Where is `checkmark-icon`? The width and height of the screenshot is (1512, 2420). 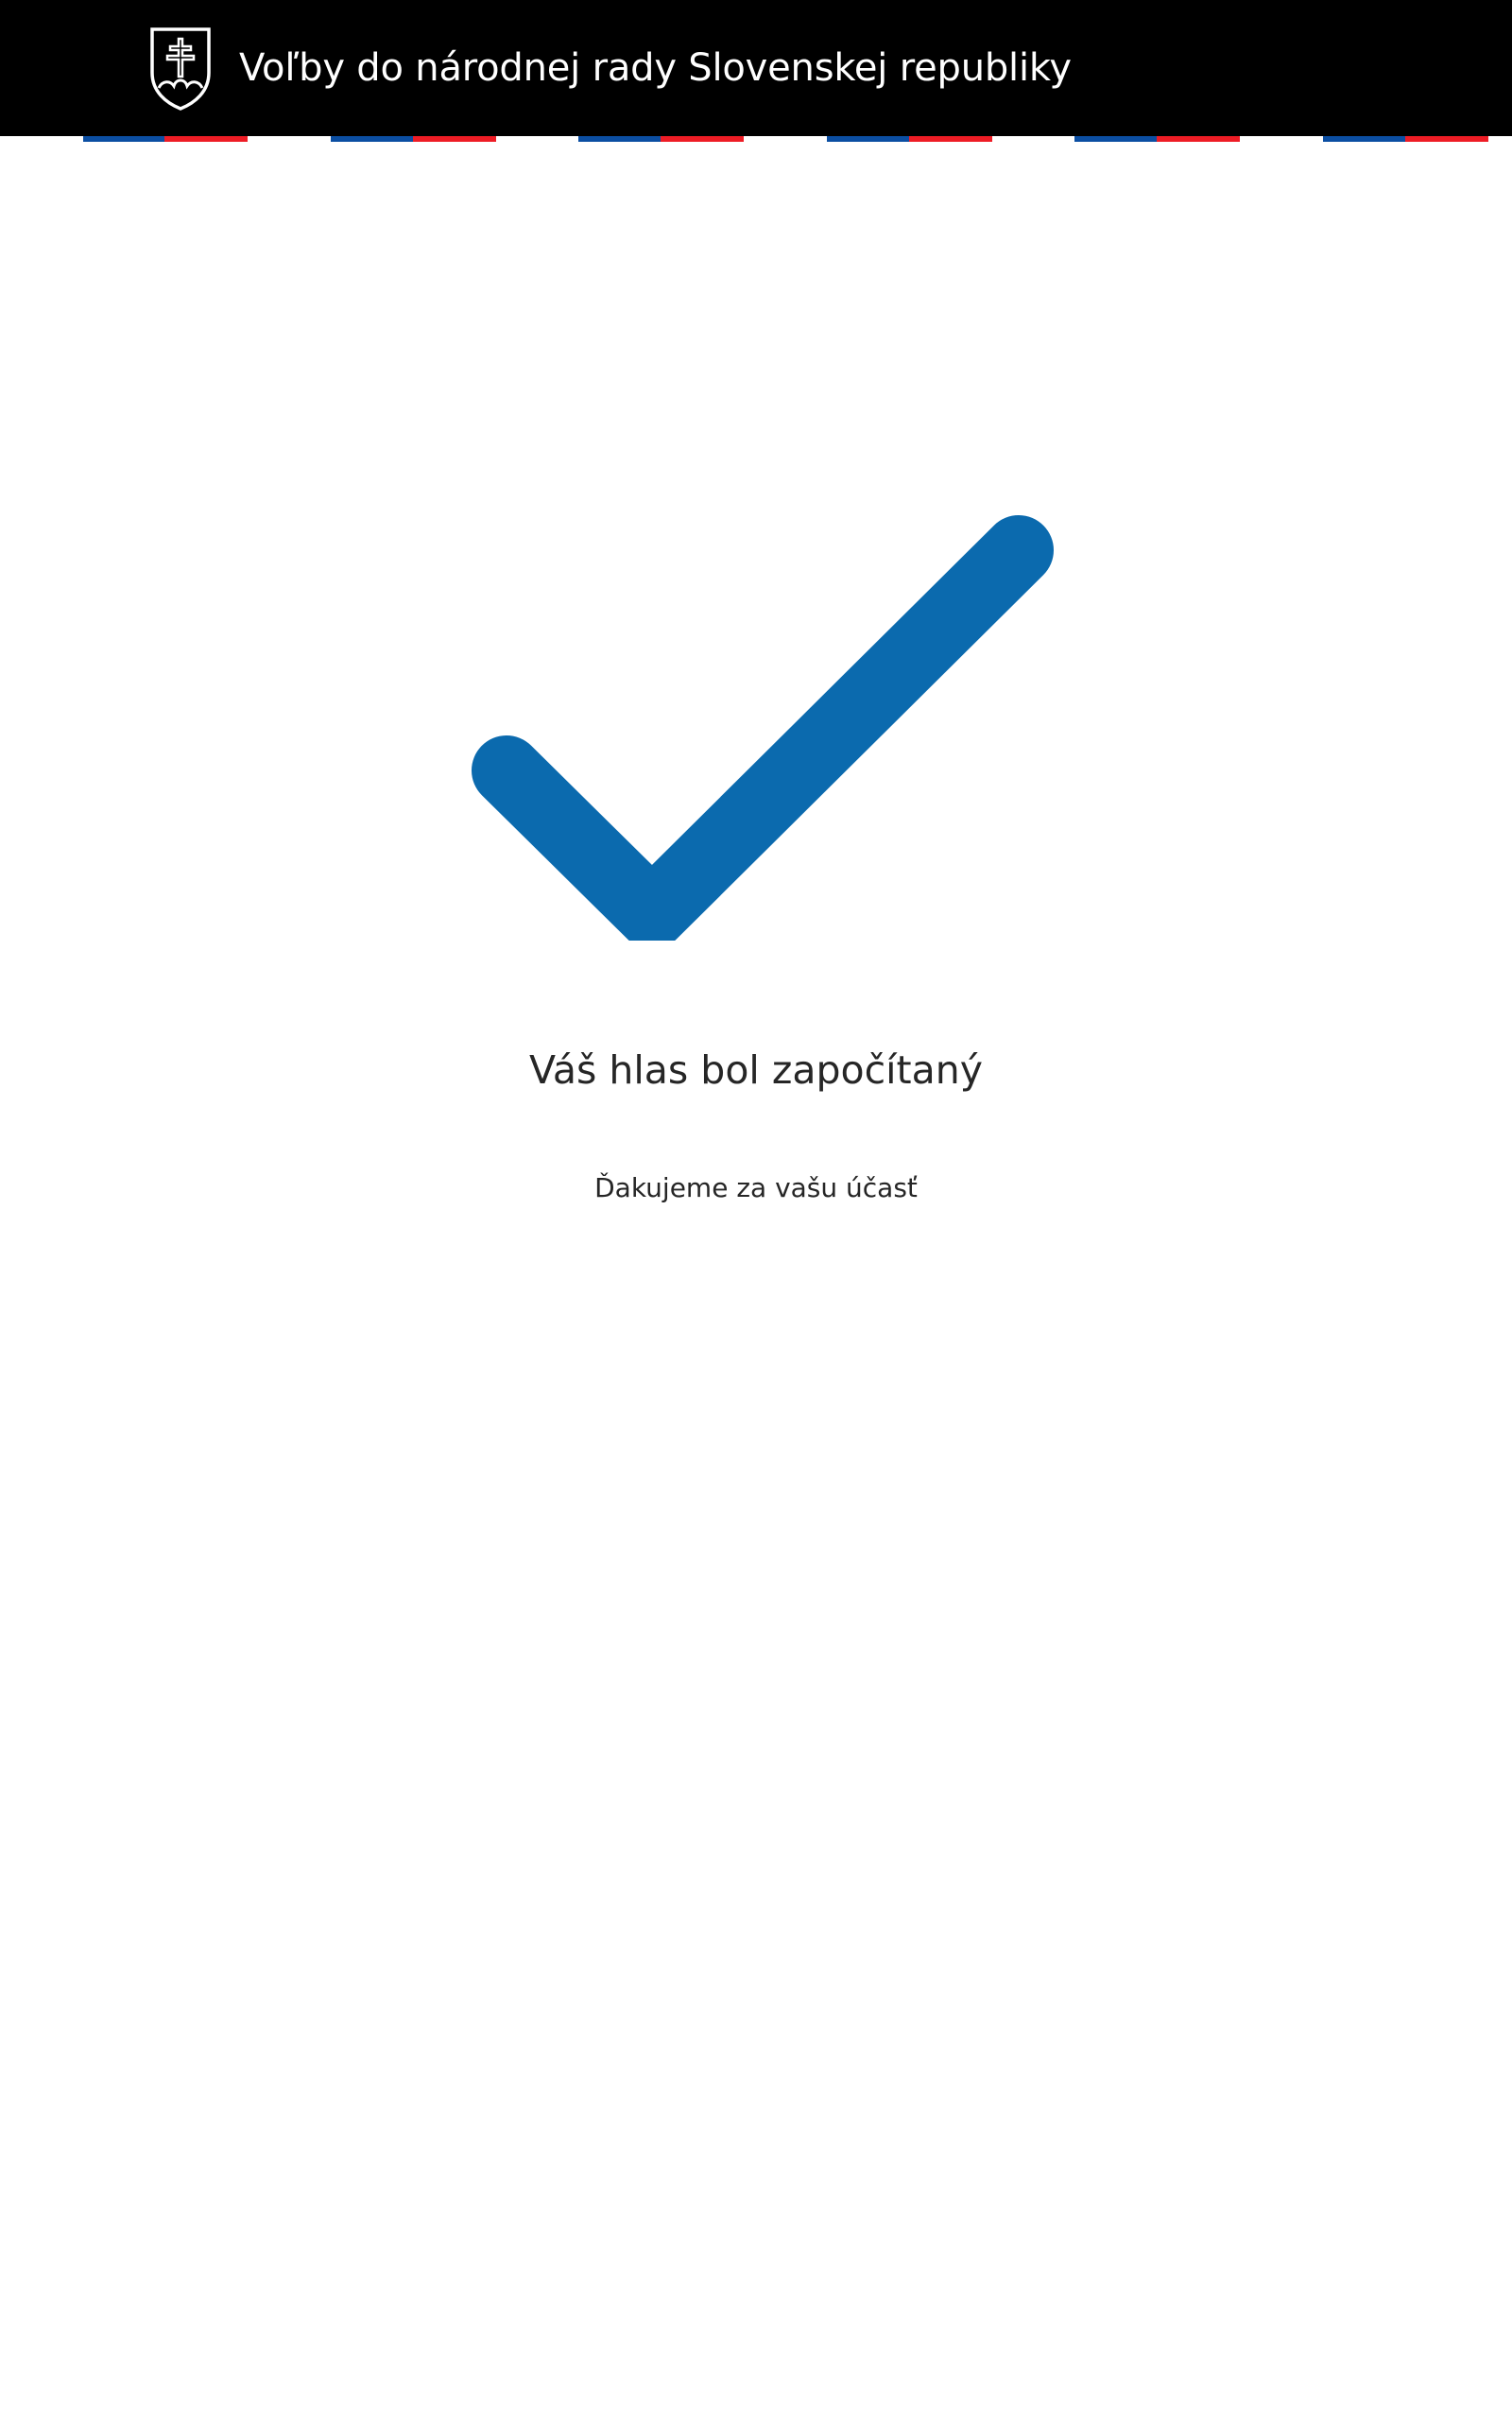 checkmark-icon is located at coordinates (763, 728).